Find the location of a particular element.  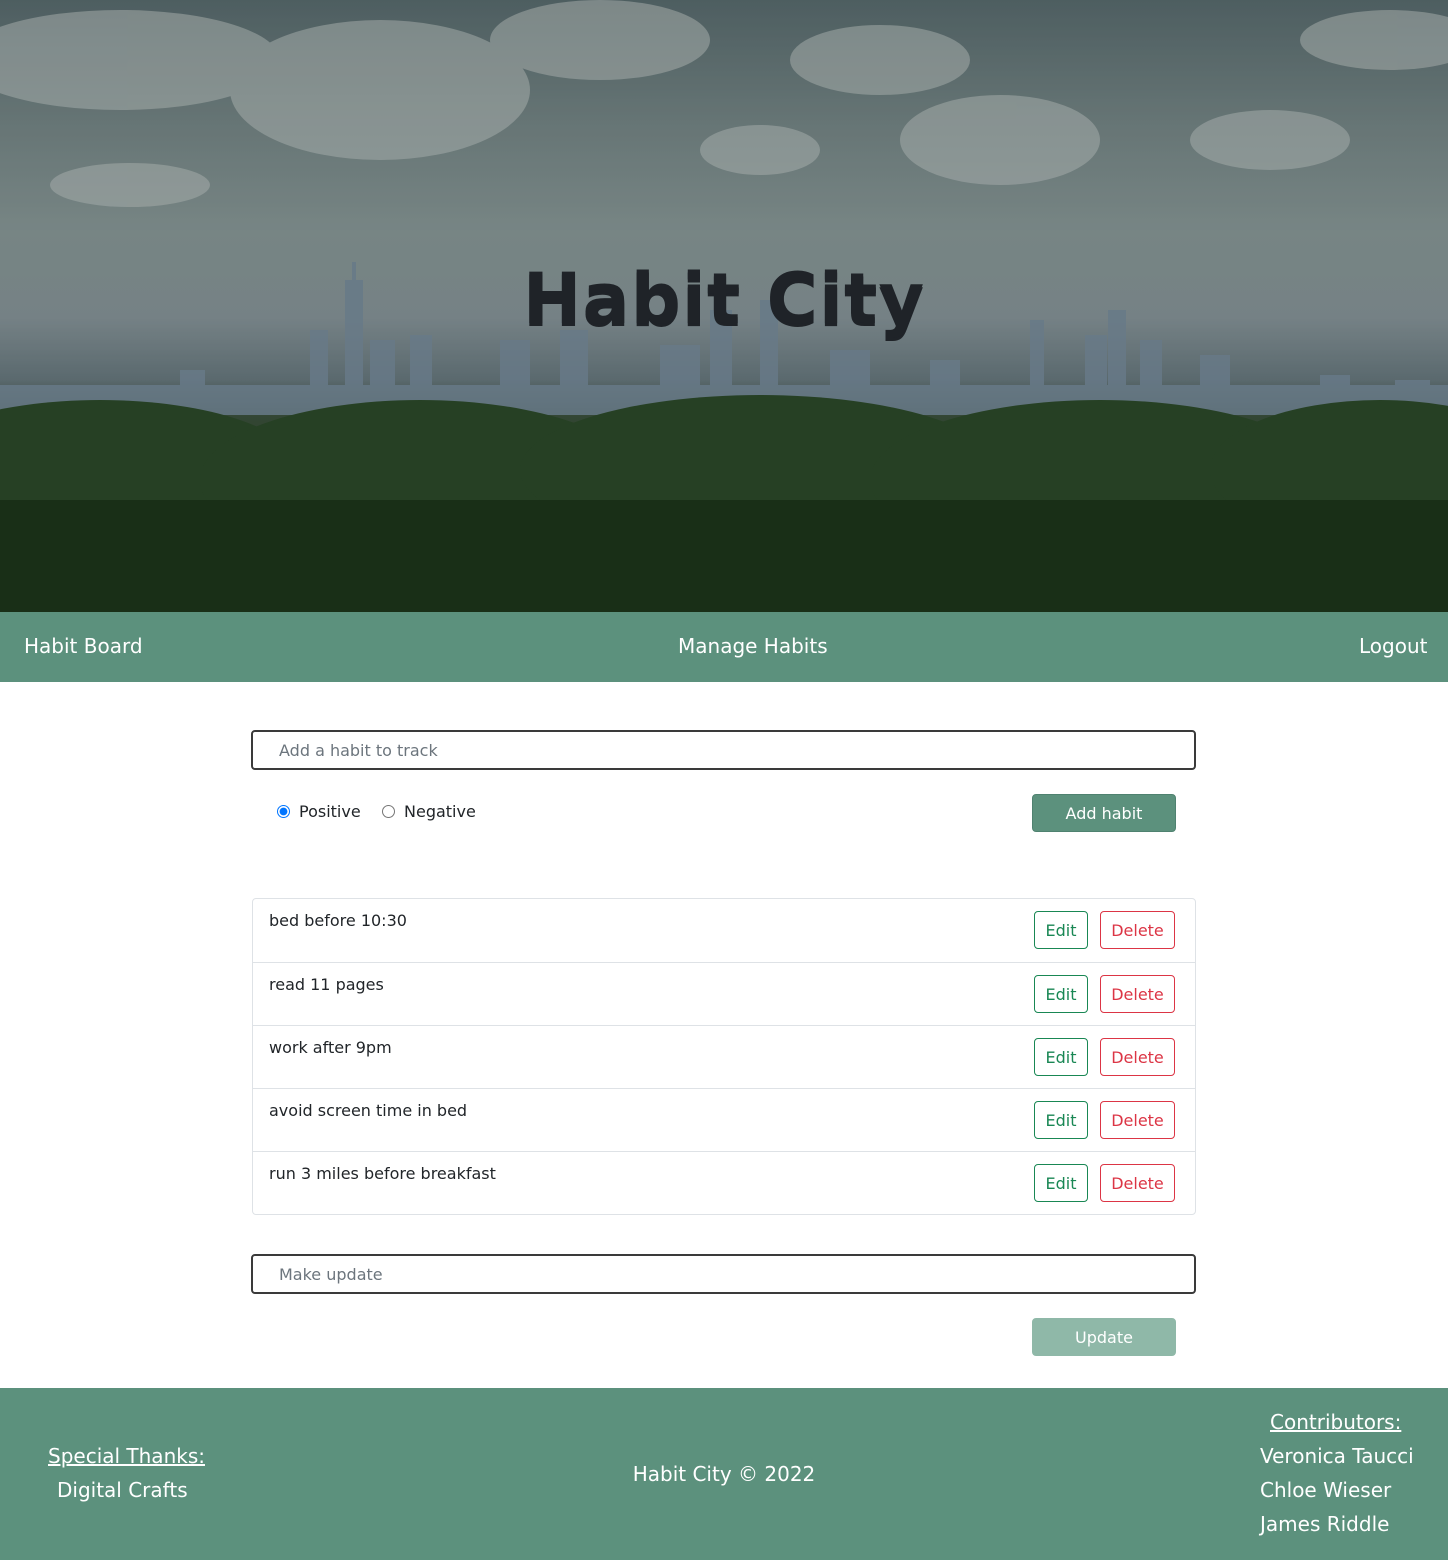

habit-row: read 11 pages Edit Delete is located at coordinates (724, 993).